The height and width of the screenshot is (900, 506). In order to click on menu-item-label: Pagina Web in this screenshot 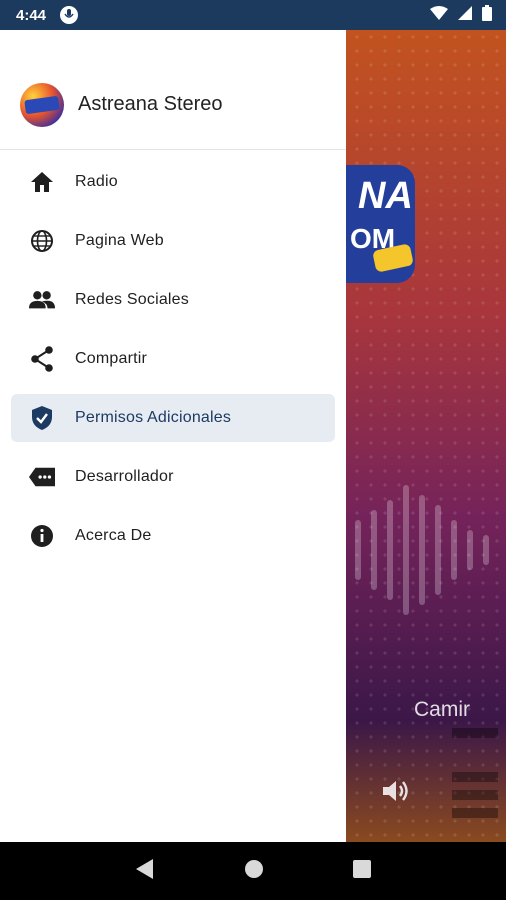, I will do `click(119, 240)`.